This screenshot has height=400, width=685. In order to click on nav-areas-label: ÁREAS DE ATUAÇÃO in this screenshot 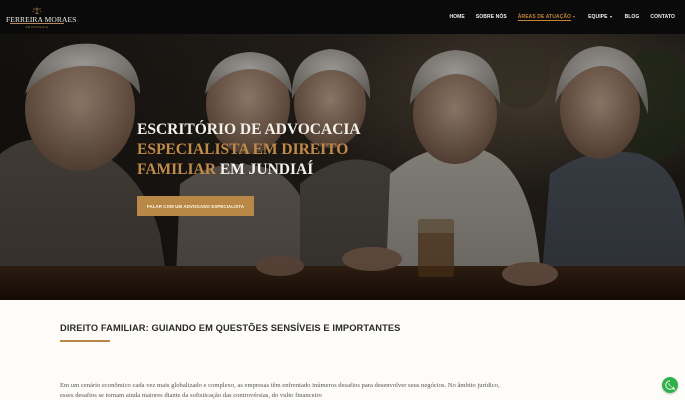, I will do `click(544, 17)`.